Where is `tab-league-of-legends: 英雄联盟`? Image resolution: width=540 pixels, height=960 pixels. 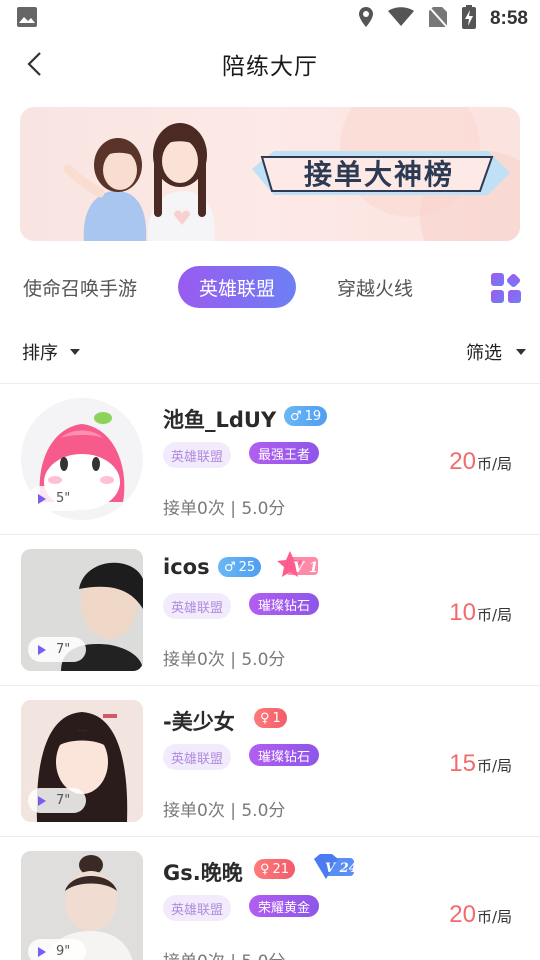
tab-league-of-legends: 英雄联盟 is located at coordinates (237, 287).